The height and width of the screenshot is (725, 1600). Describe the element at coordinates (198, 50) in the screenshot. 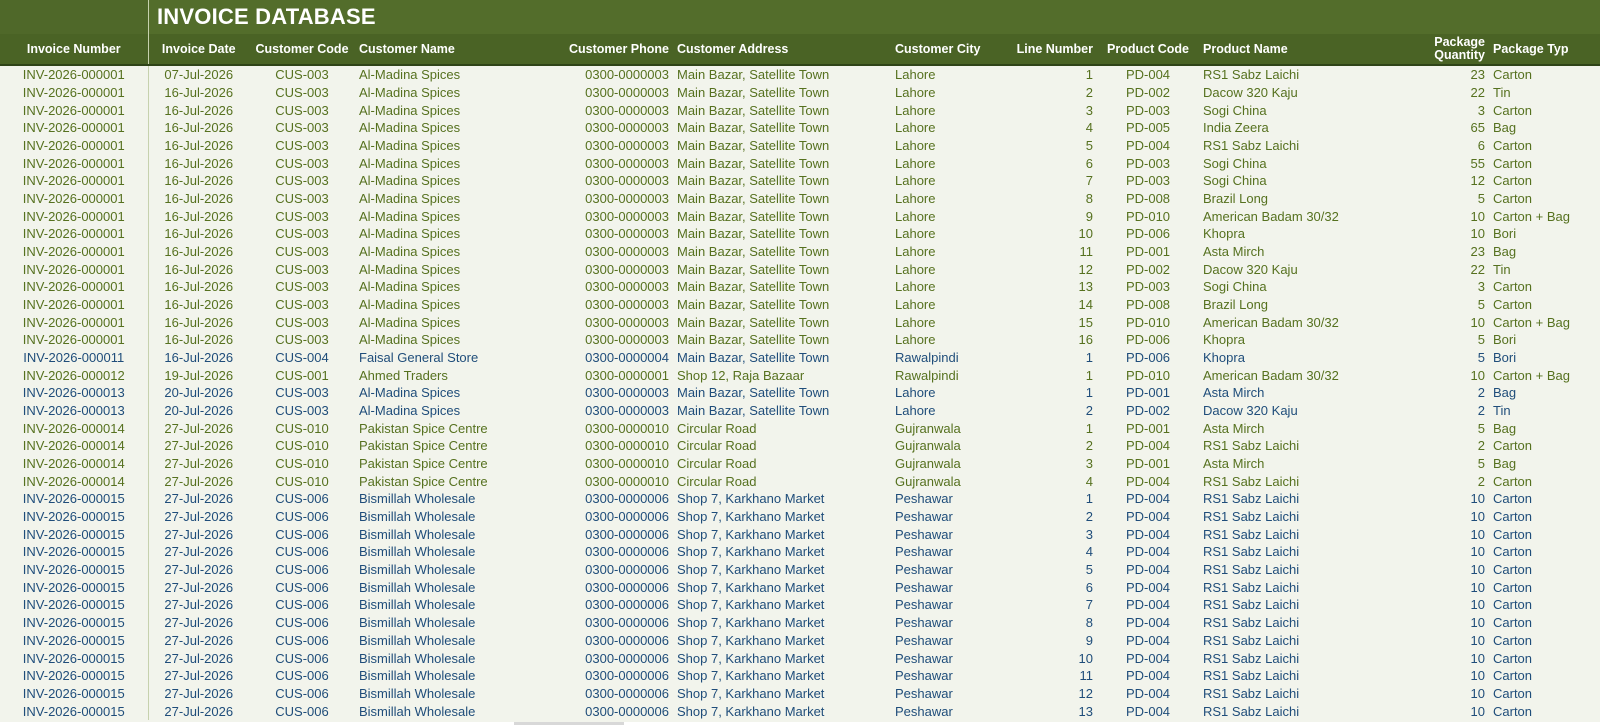

I see `column-header-invoice-date: Invoice Date` at that location.